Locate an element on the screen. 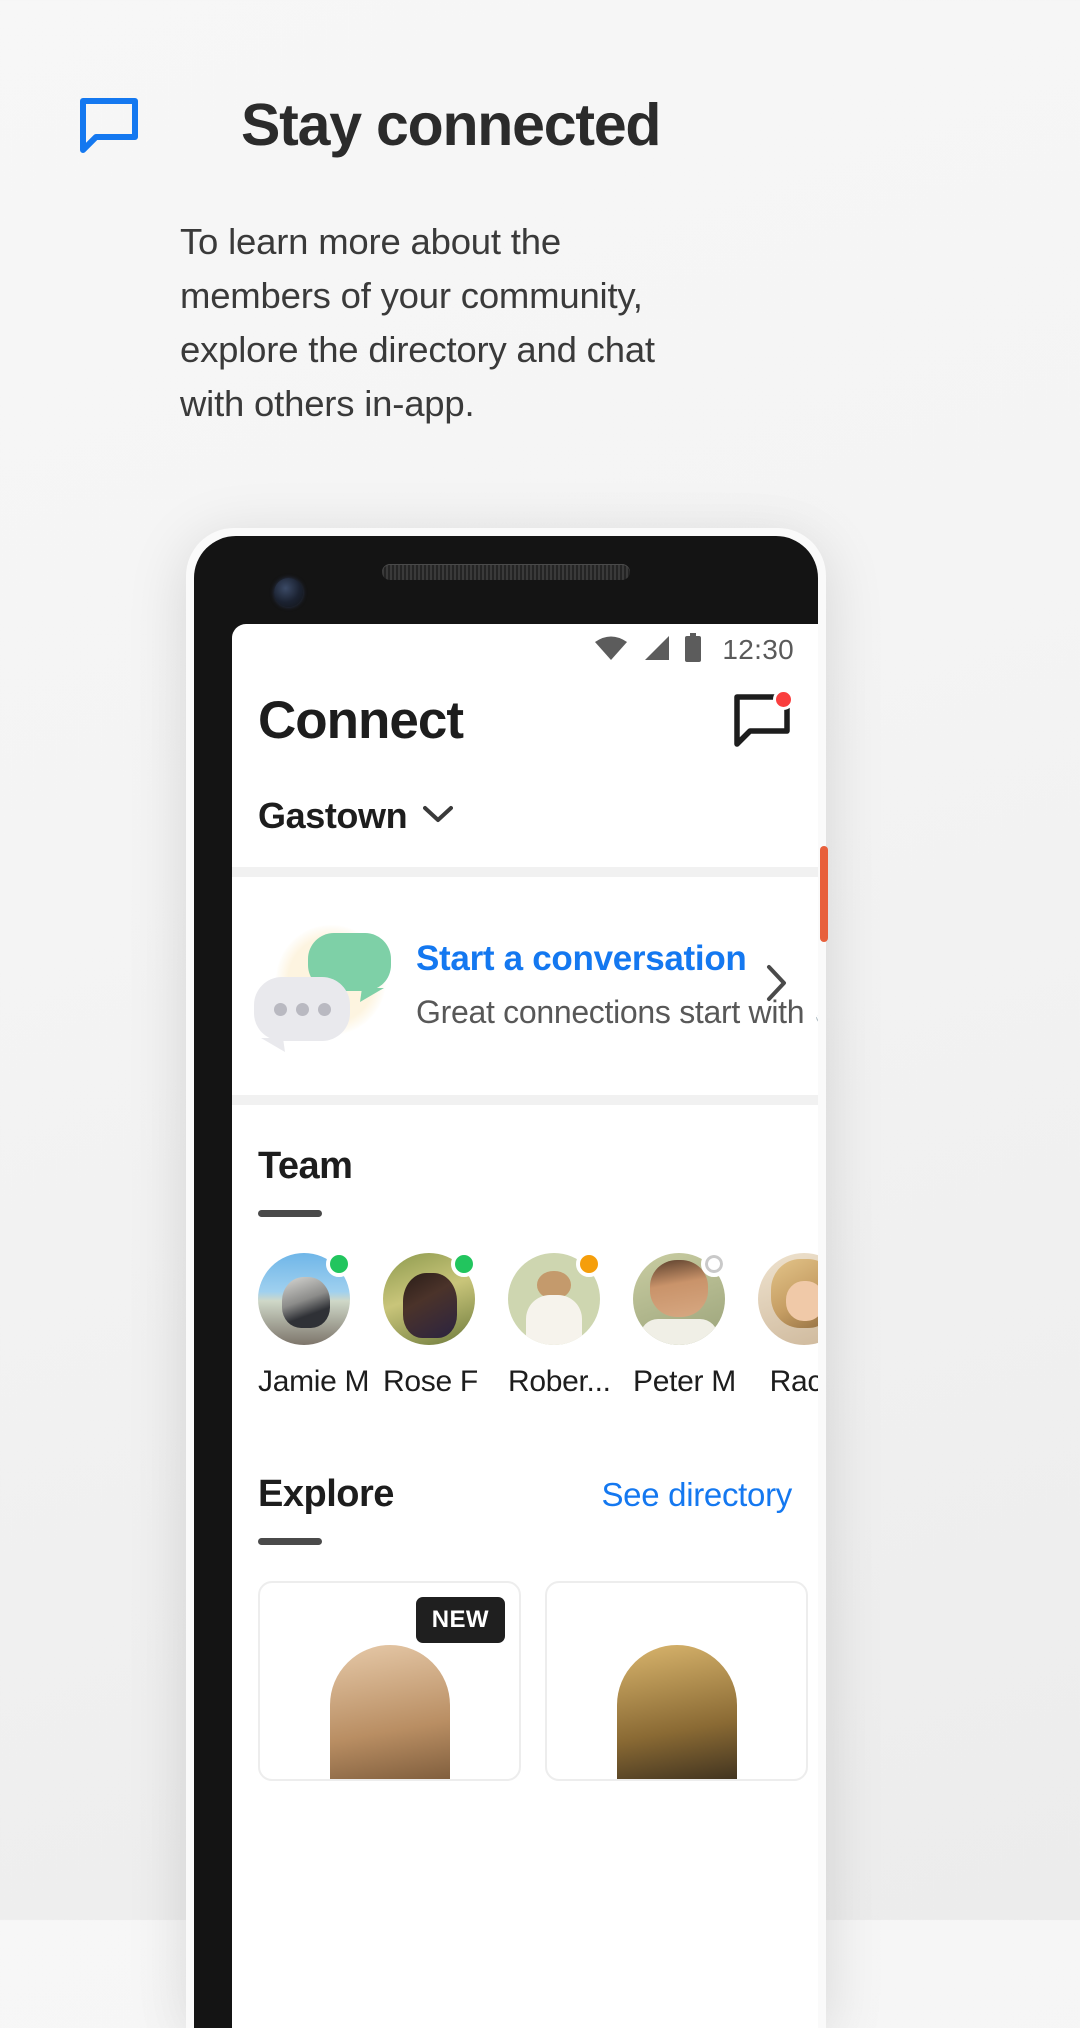  conversation-card-subtitle: Great connections start with 👋 is located at coordinates (617, 1012).